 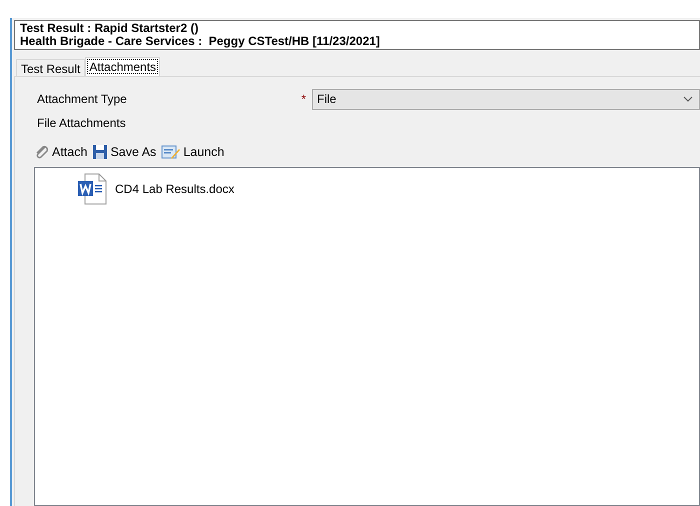 What do you see at coordinates (110, 28) in the screenshot?
I see `header-text: Test Result : Rapid Startster2 ()` at bounding box center [110, 28].